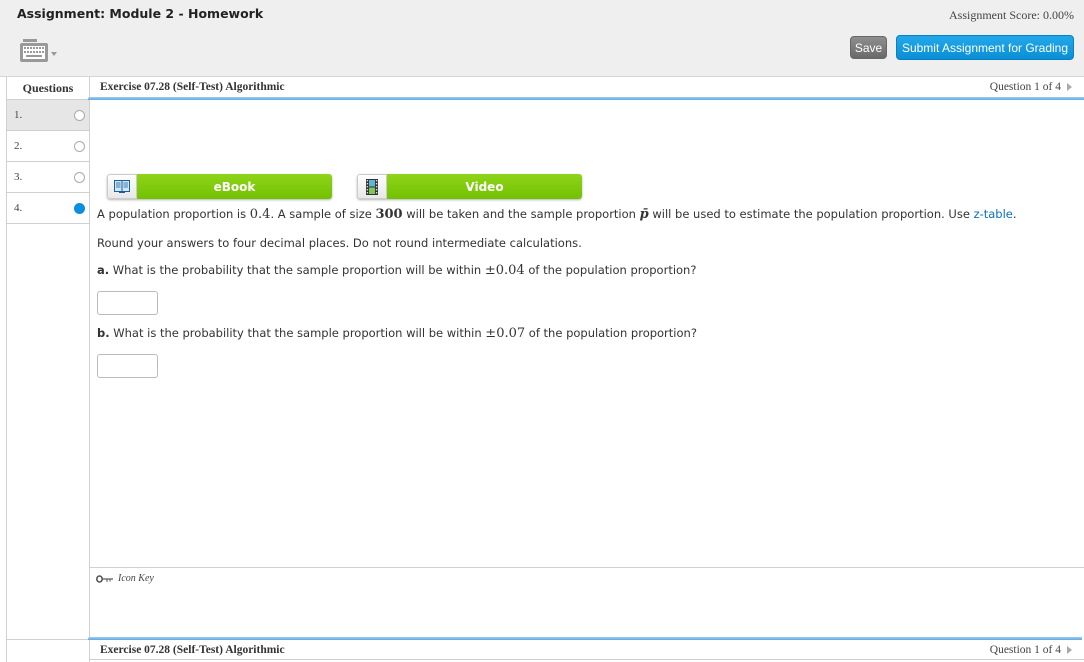 This screenshot has width=1084, height=662. What do you see at coordinates (504, 270) in the screenshot?
I see `part-a-margin-value: ±0.04` at bounding box center [504, 270].